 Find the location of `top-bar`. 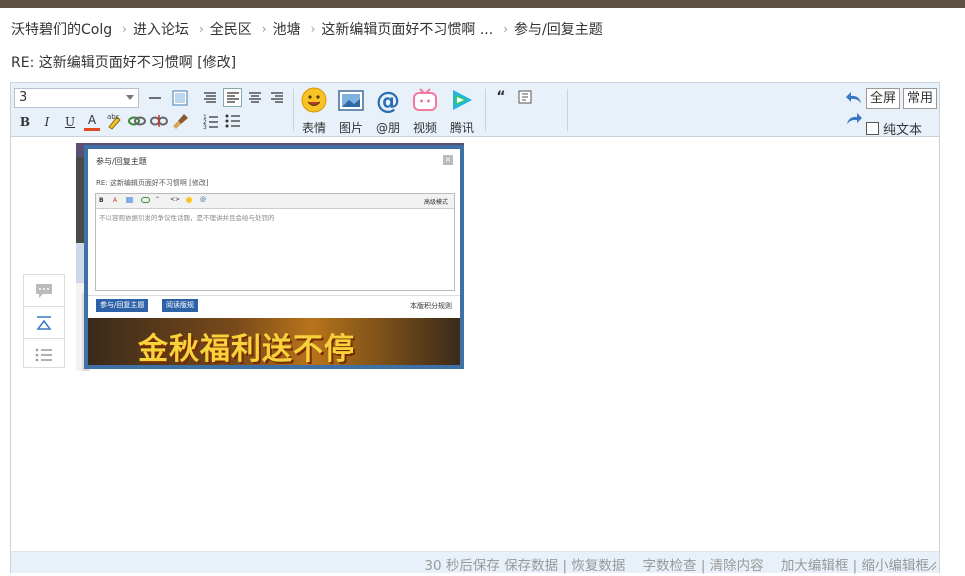

top-bar is located at coordinates (482, 4).